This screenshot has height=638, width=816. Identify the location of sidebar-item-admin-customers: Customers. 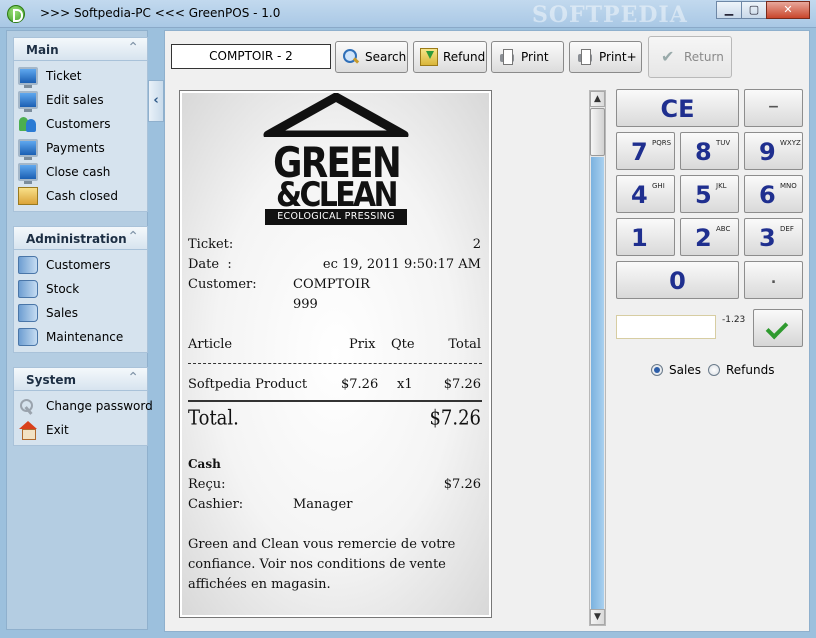
(80, 266).